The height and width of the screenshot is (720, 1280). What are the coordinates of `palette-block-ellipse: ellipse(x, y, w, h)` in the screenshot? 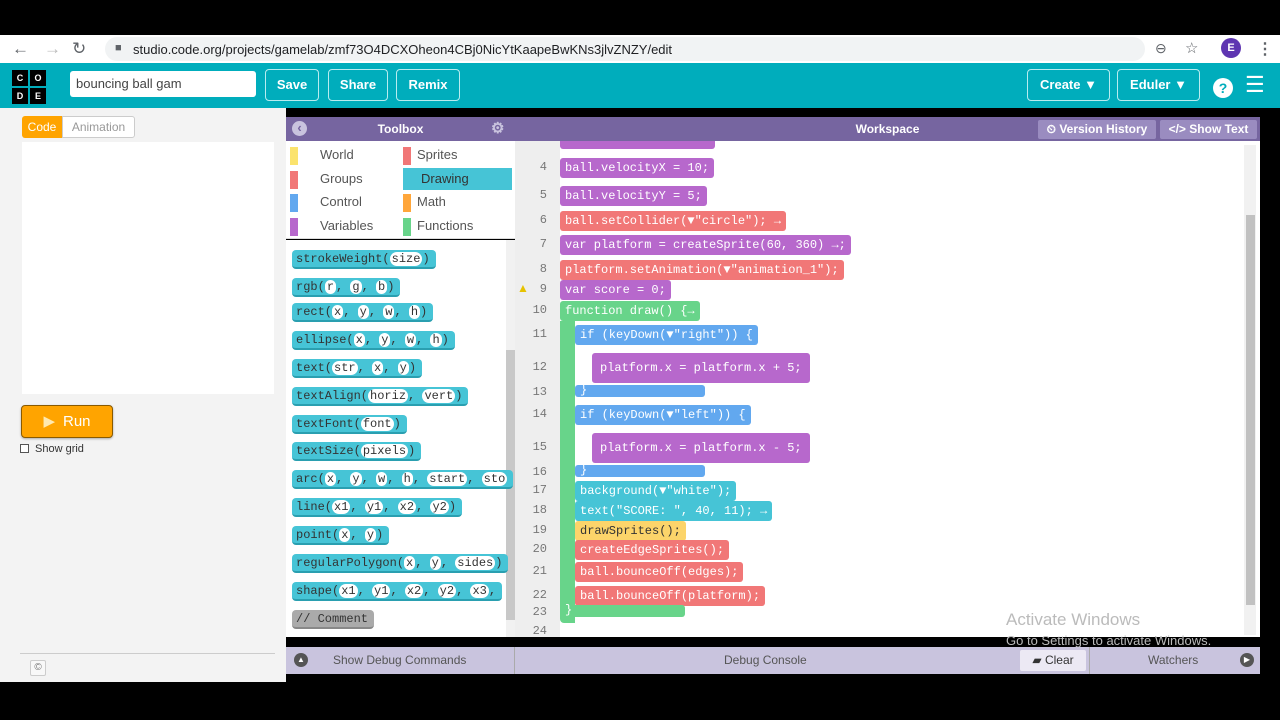 It's located at (373, 340).